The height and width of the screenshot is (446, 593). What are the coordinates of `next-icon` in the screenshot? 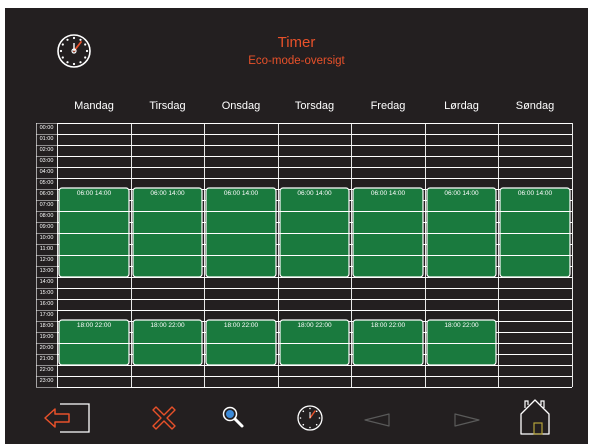 It's located at (467, 420).